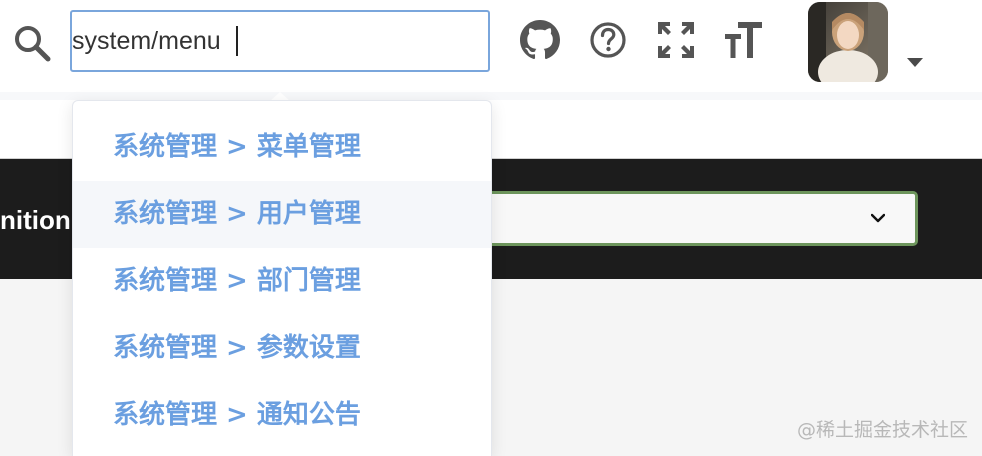 The height and width of the screenshot is (456, 982). What do you see at coordinates (540, 40) in the screenshot?
I see `github-icon` at bounding box center [540, 40].